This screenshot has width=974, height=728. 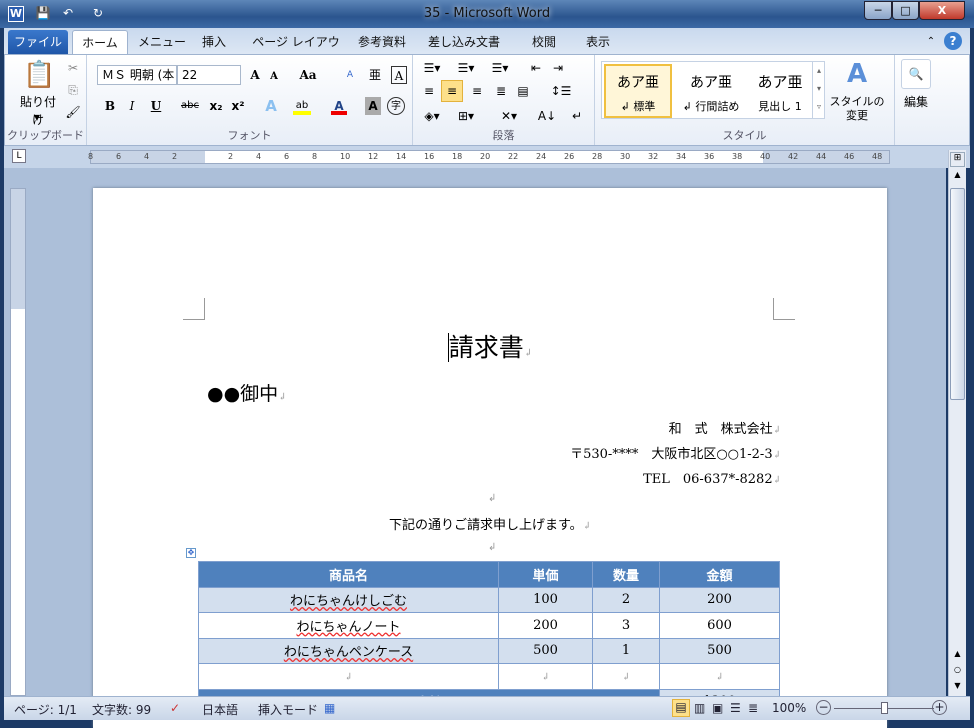 What do you see at coordinates (137, 75) in the screenshot?
I see `font-name-combo: ＭＳ 明朝 (本` at bounding box center [137, 75].